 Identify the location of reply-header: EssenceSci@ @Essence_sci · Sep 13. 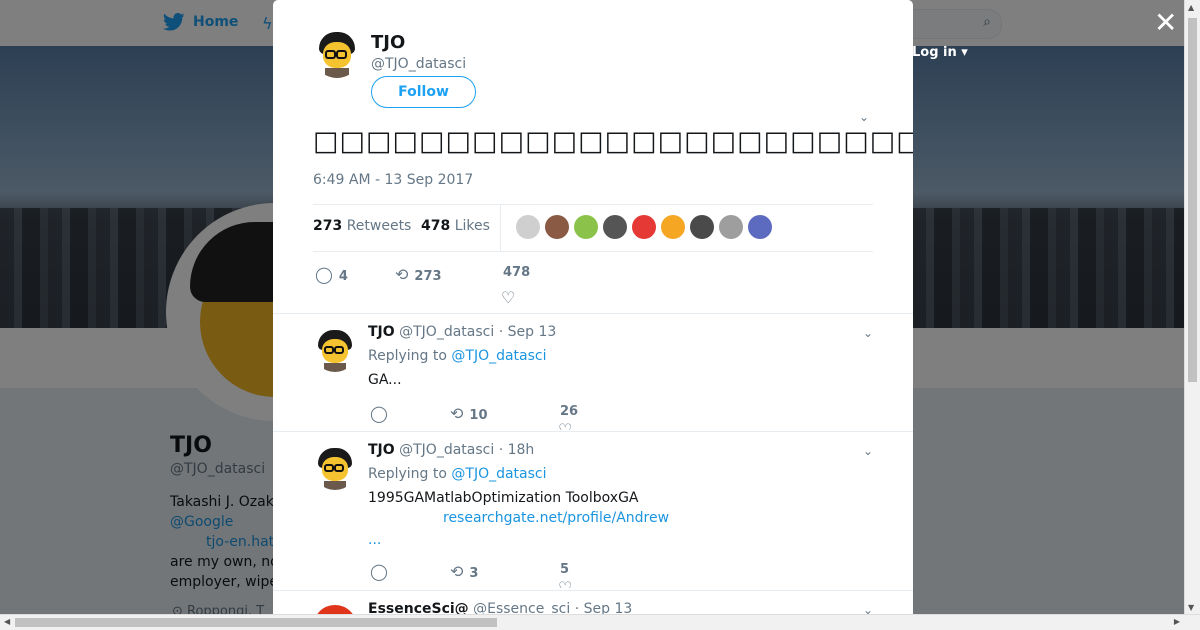
(500, 608).